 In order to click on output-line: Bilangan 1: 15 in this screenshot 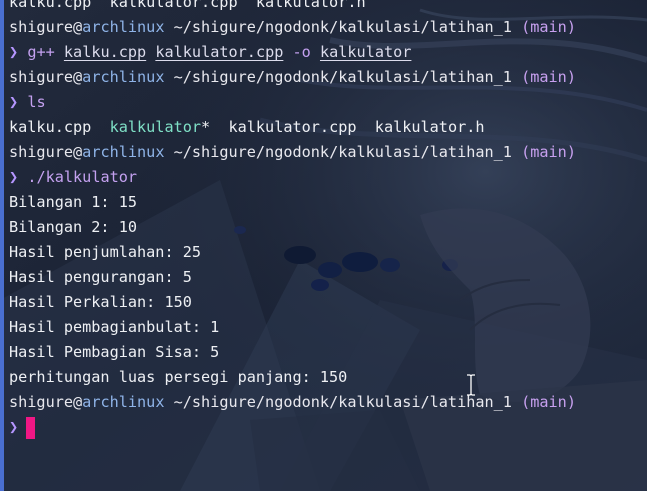, I will do `click(73, 202)`.